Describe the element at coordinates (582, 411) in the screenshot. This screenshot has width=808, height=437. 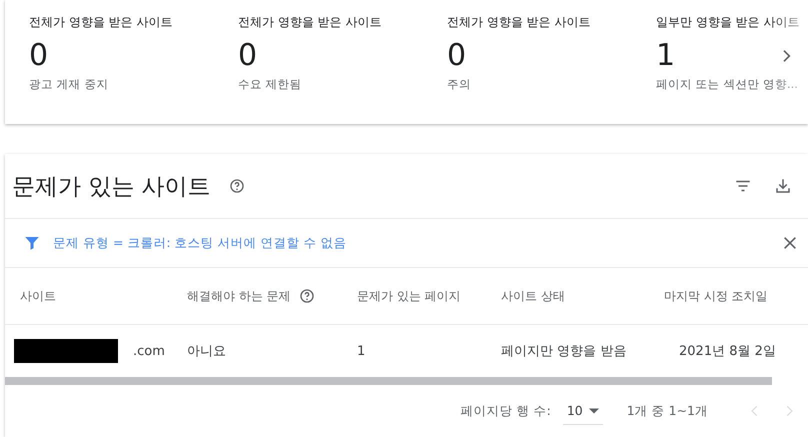
I see `rows-per-page-select: 10` at that location.